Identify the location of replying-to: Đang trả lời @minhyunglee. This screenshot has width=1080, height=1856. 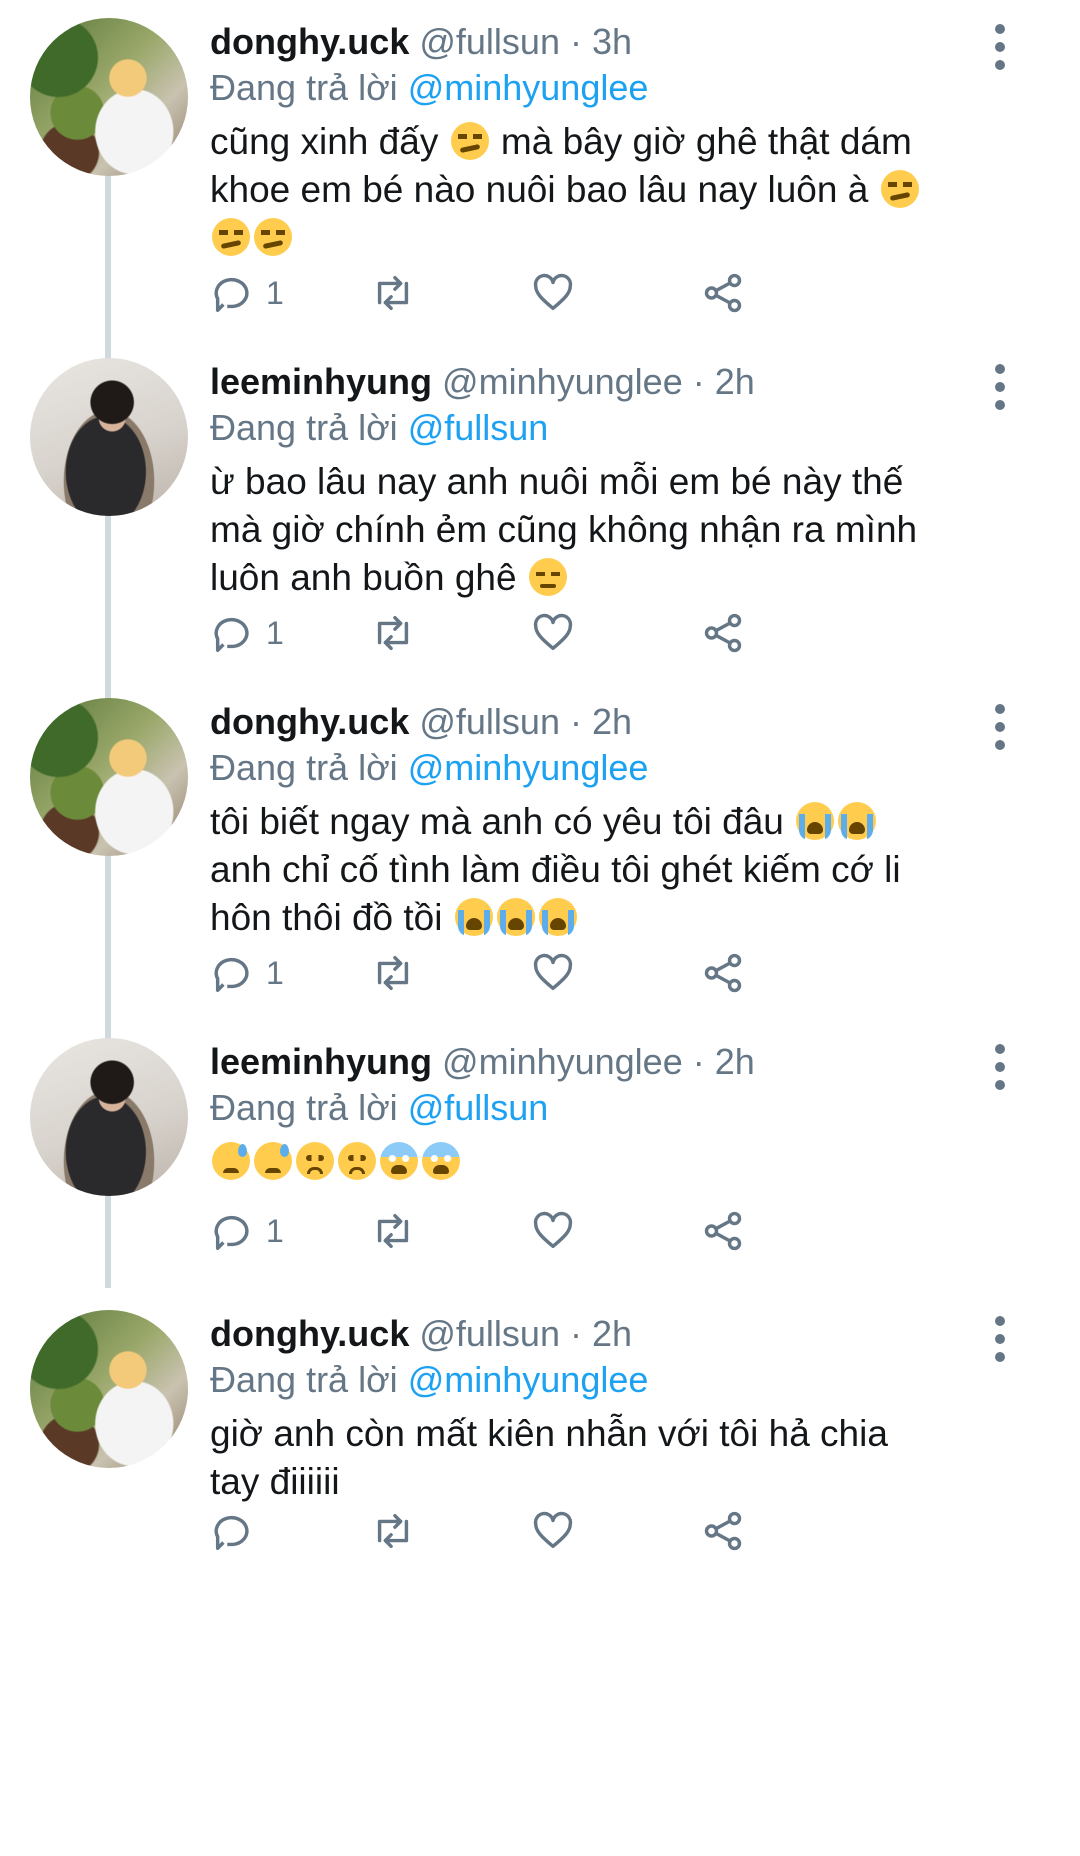
(429, 88).